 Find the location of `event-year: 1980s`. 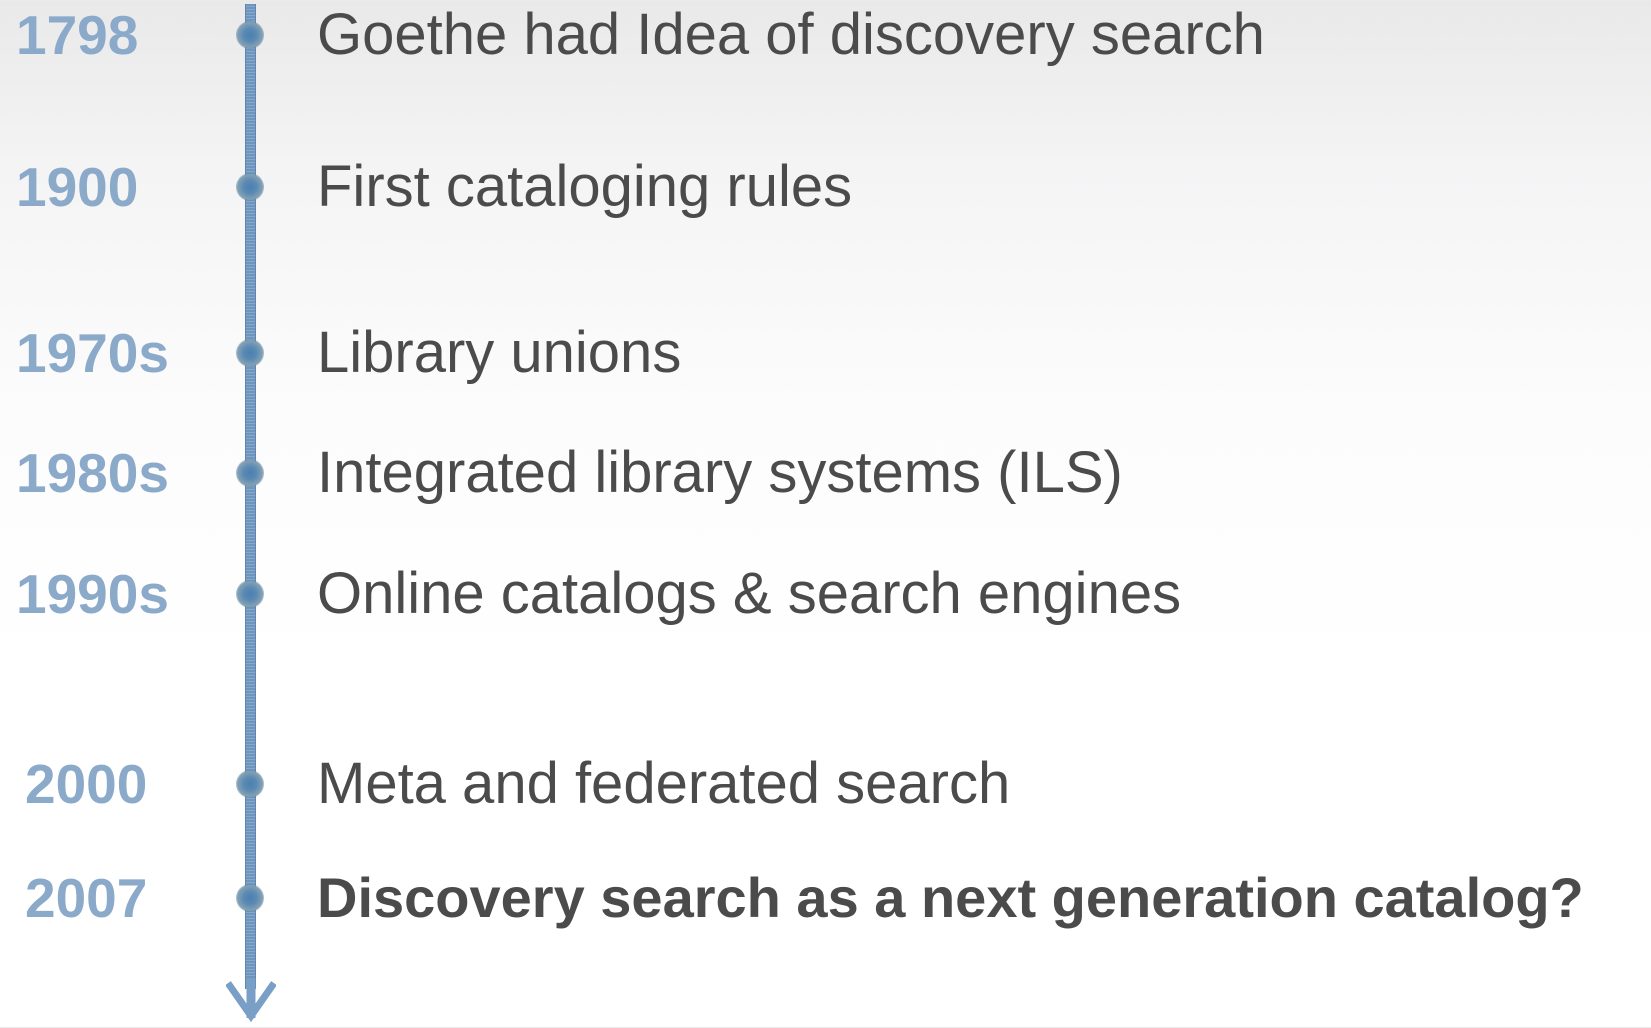

event-year: 1980s is located at coordinates (92, 473).